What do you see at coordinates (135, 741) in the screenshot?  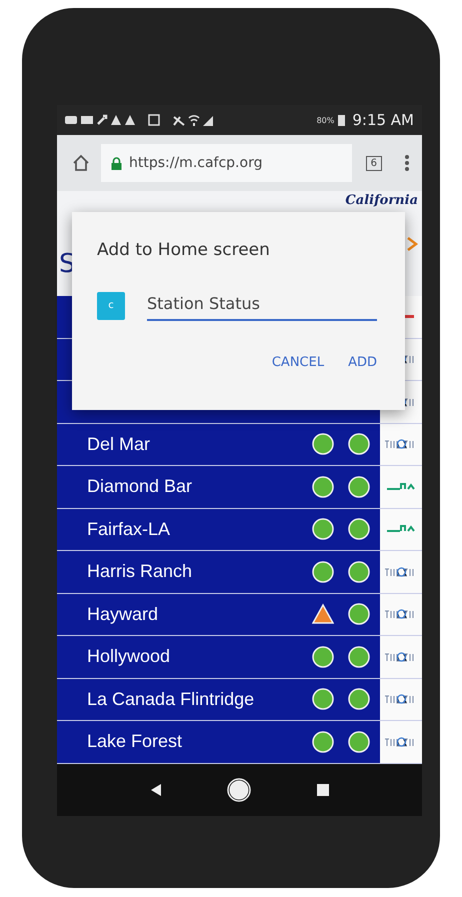 I see `station-name: Lake Forest` at bounding box center [135, 741].